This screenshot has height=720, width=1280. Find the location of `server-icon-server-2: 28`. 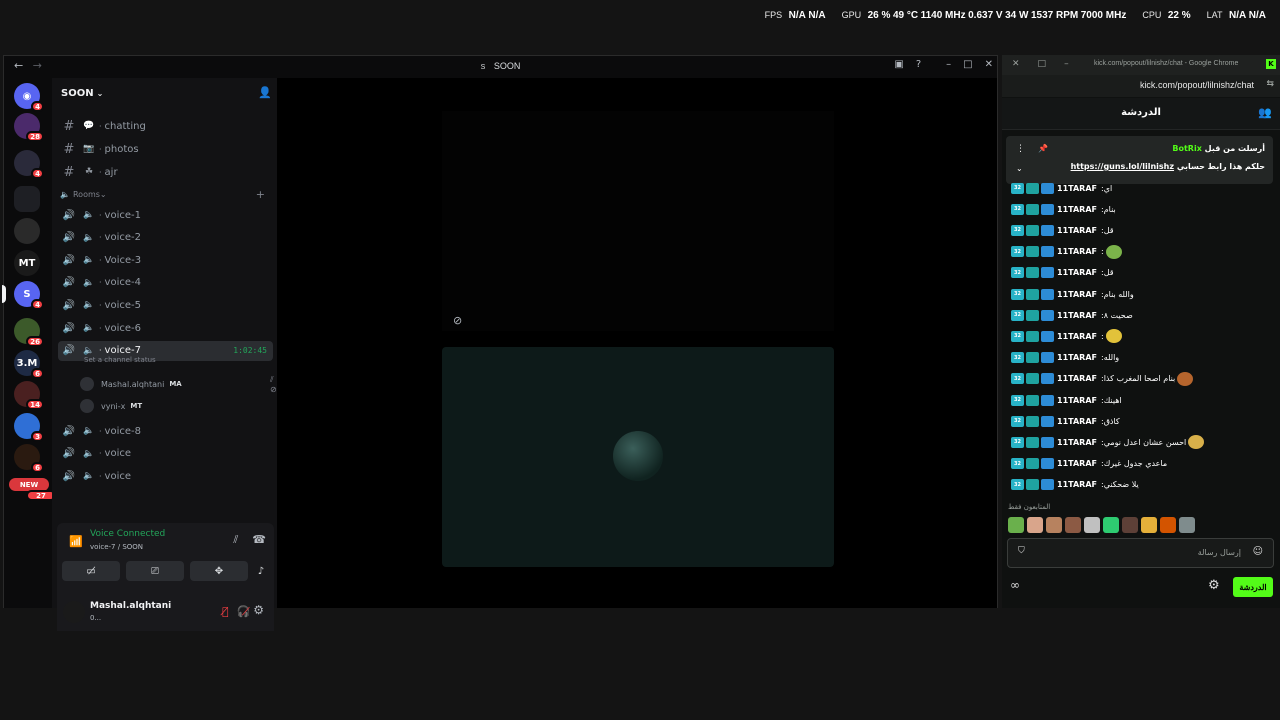

server-icon-server-2: 28 is located at coordinates (29, 127).